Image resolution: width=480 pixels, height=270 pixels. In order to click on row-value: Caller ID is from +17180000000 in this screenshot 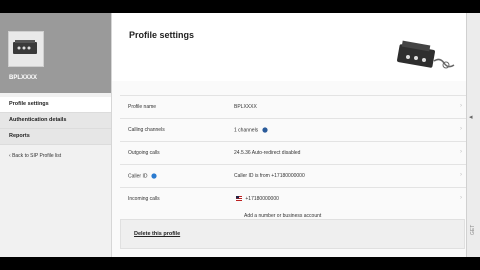, I will do `click(269, 176)`.